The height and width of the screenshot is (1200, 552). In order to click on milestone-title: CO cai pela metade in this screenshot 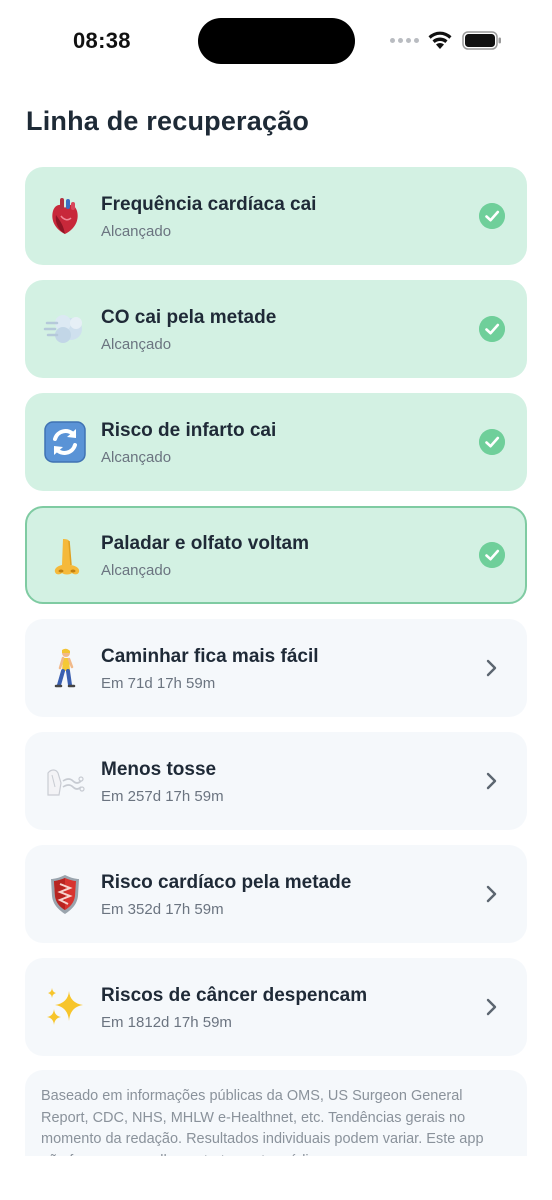, I will do `click(189, 317)`.